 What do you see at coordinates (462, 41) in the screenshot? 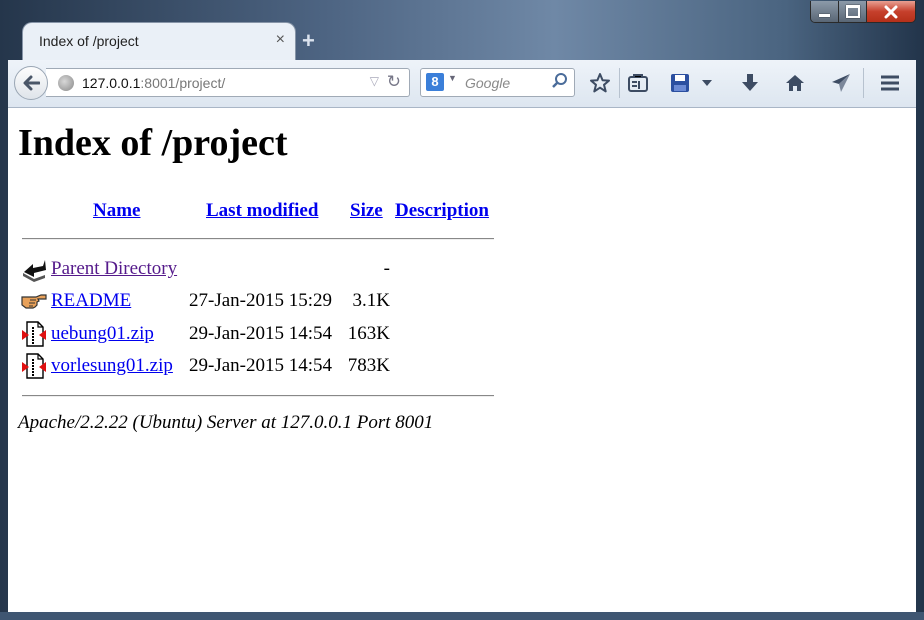
I see `tab-strip: Index of /project × +` at bounding box center [462, 41].